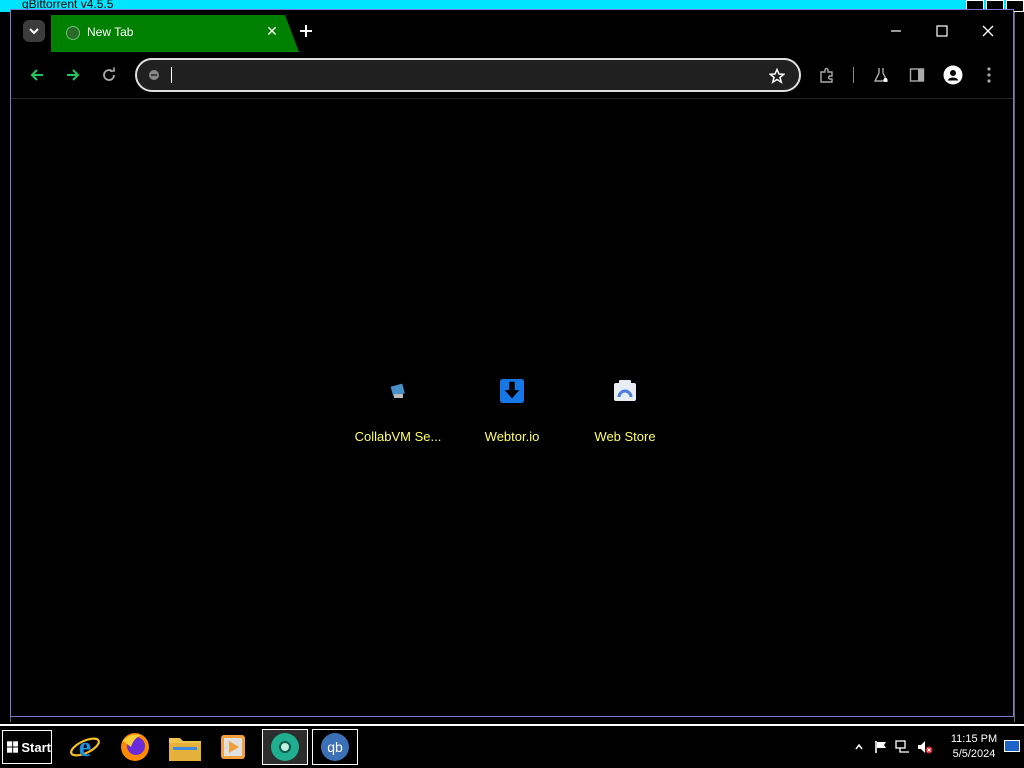  What do you see at coordinates (974, 747) in the screenshot?
I see `clock: 11:15 PM 5/5/2024` at bounding box center [974, 747].